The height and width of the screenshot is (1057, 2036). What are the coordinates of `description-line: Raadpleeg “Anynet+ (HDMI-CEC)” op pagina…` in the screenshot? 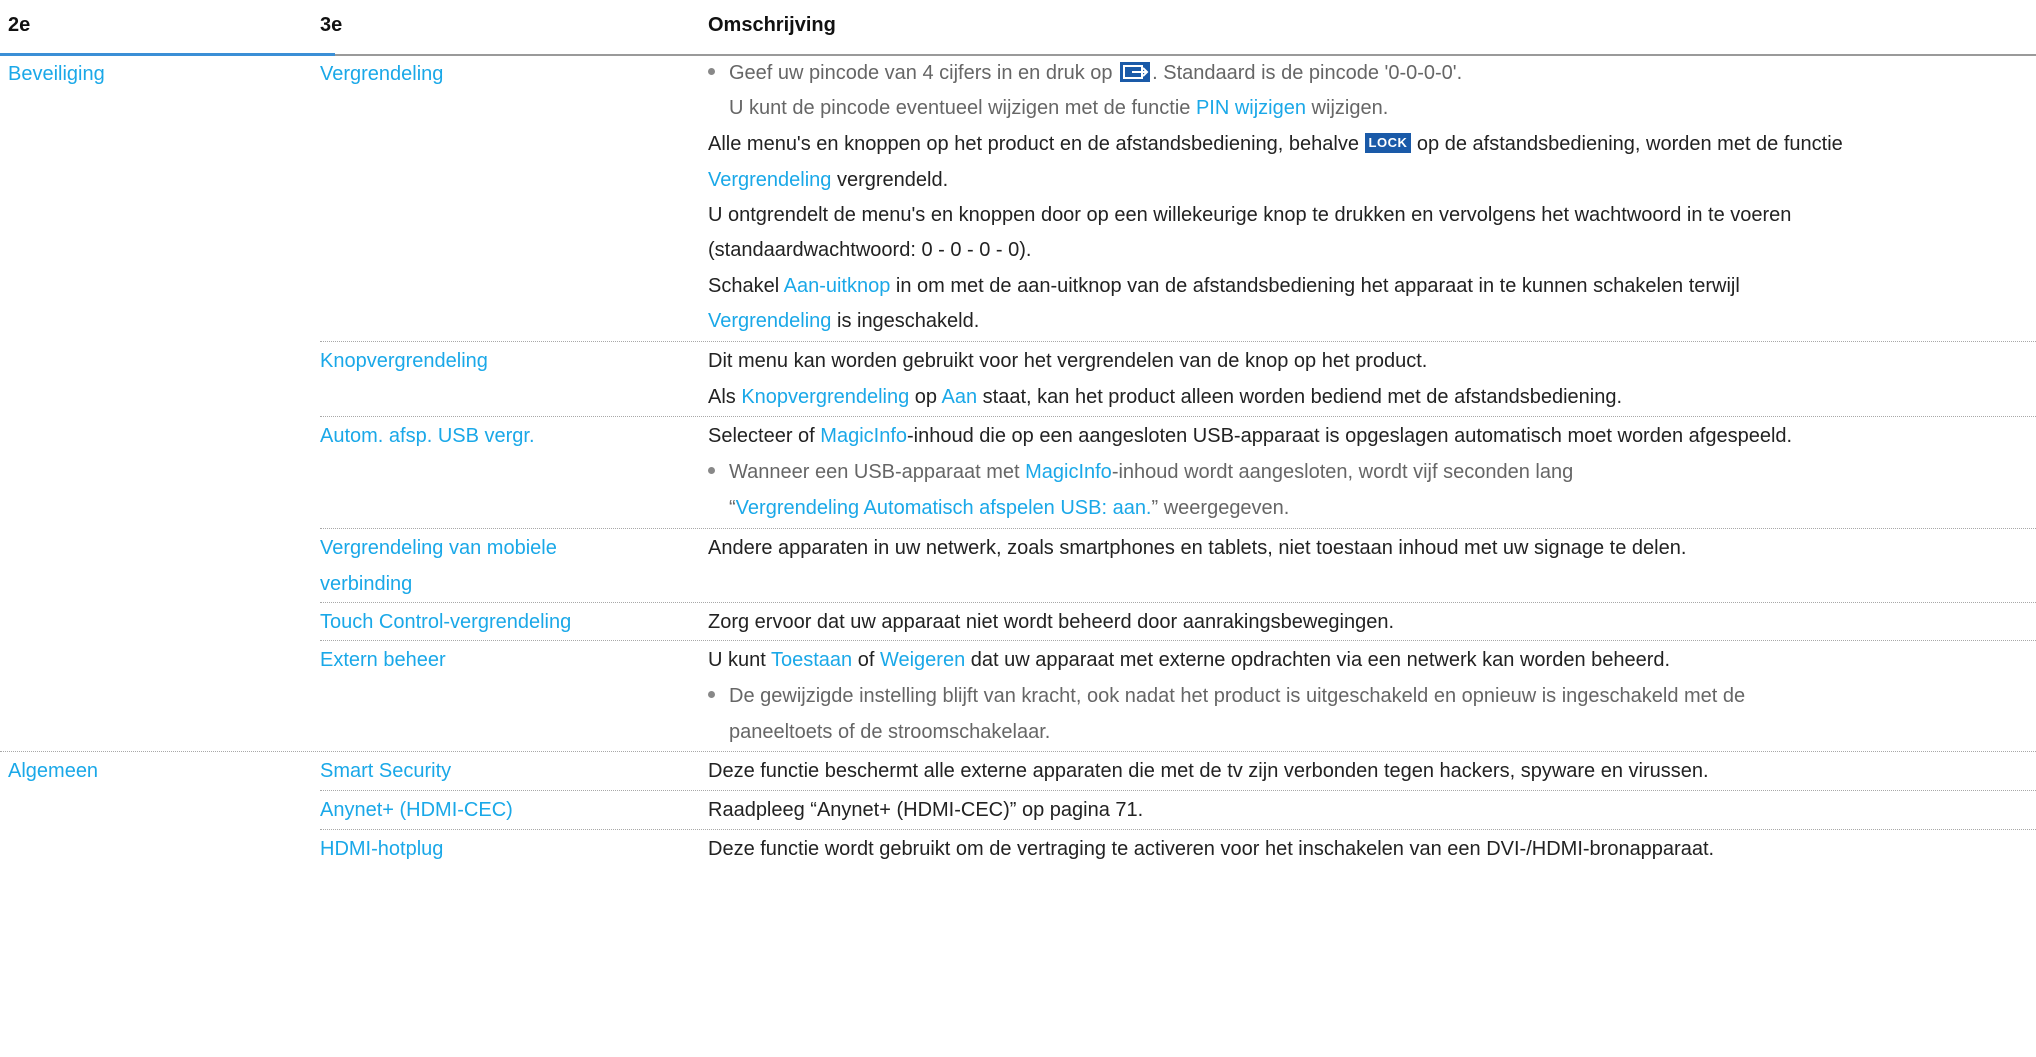 It's located at (926, 810).